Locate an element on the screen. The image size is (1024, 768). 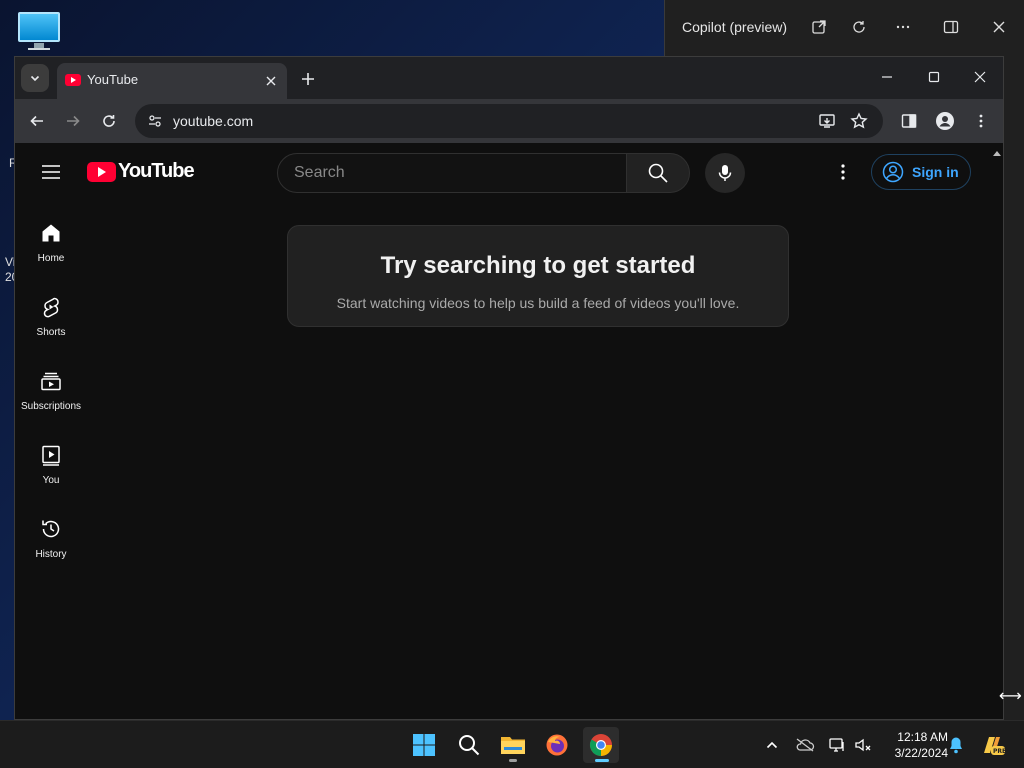
guide-menu-button is located at coordinates (51, 172).